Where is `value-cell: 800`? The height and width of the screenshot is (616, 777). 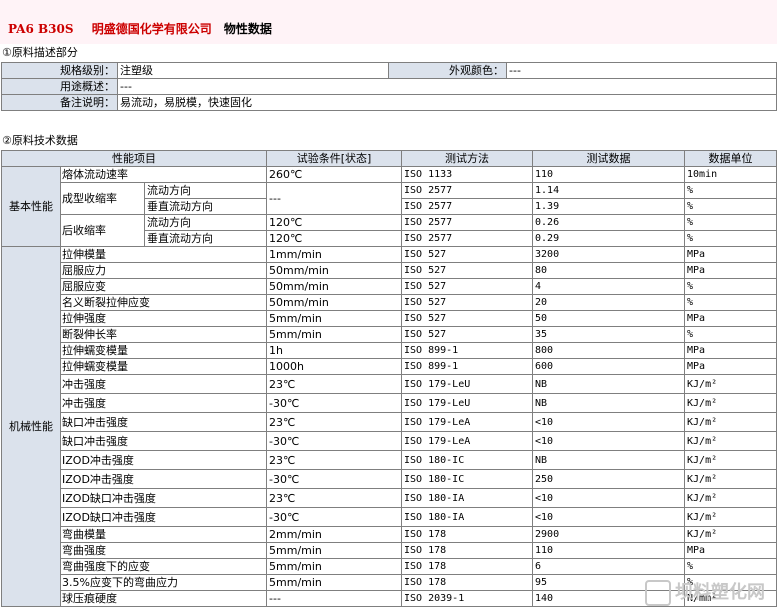
value-cell: 800 is located at coordinates (609, 350).